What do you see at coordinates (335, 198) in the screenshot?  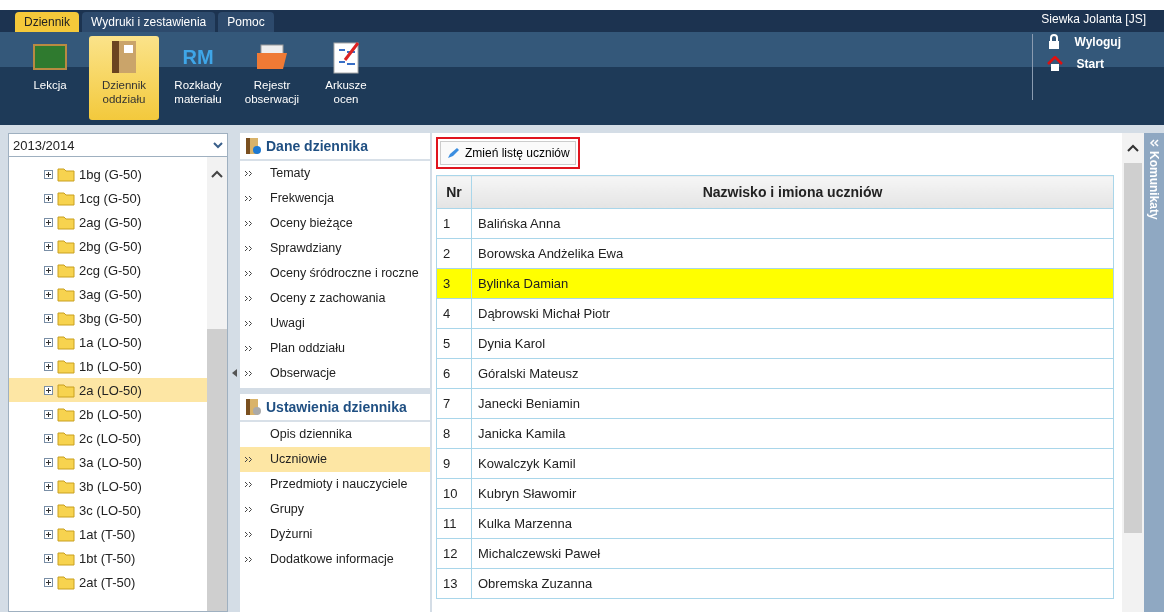 I see `nav-link: Frekwencja` at bounding box center [335, 198].